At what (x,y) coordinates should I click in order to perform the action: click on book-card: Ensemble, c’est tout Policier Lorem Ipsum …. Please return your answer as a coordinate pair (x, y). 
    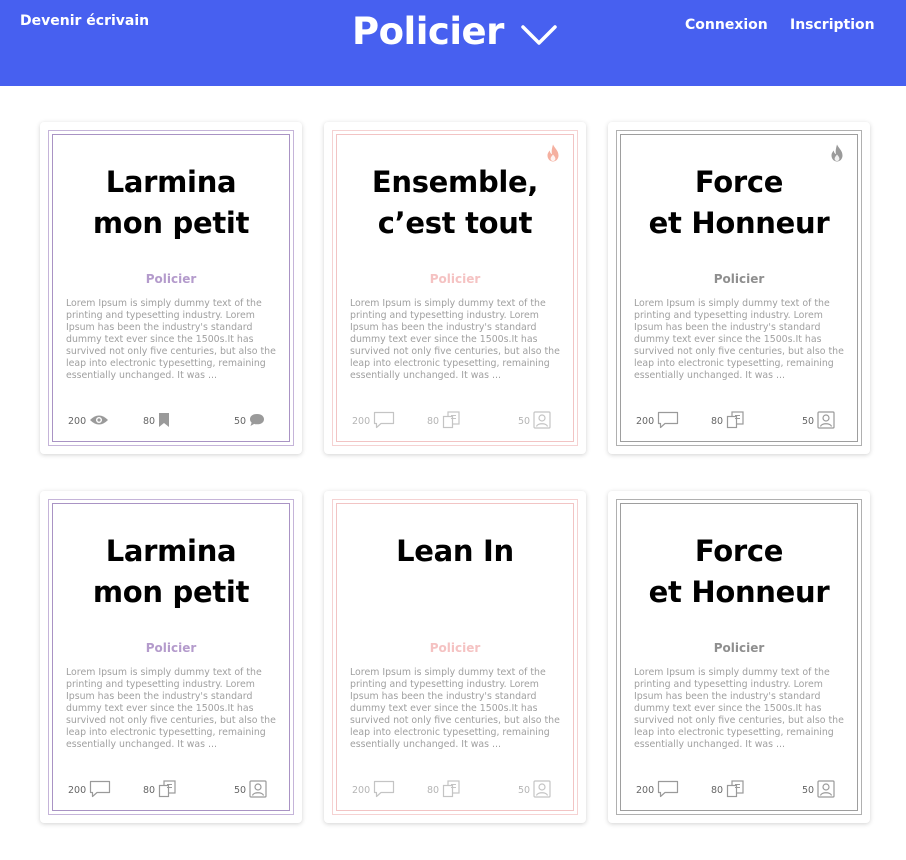
    Looking at the image, I should click on (455, 288).